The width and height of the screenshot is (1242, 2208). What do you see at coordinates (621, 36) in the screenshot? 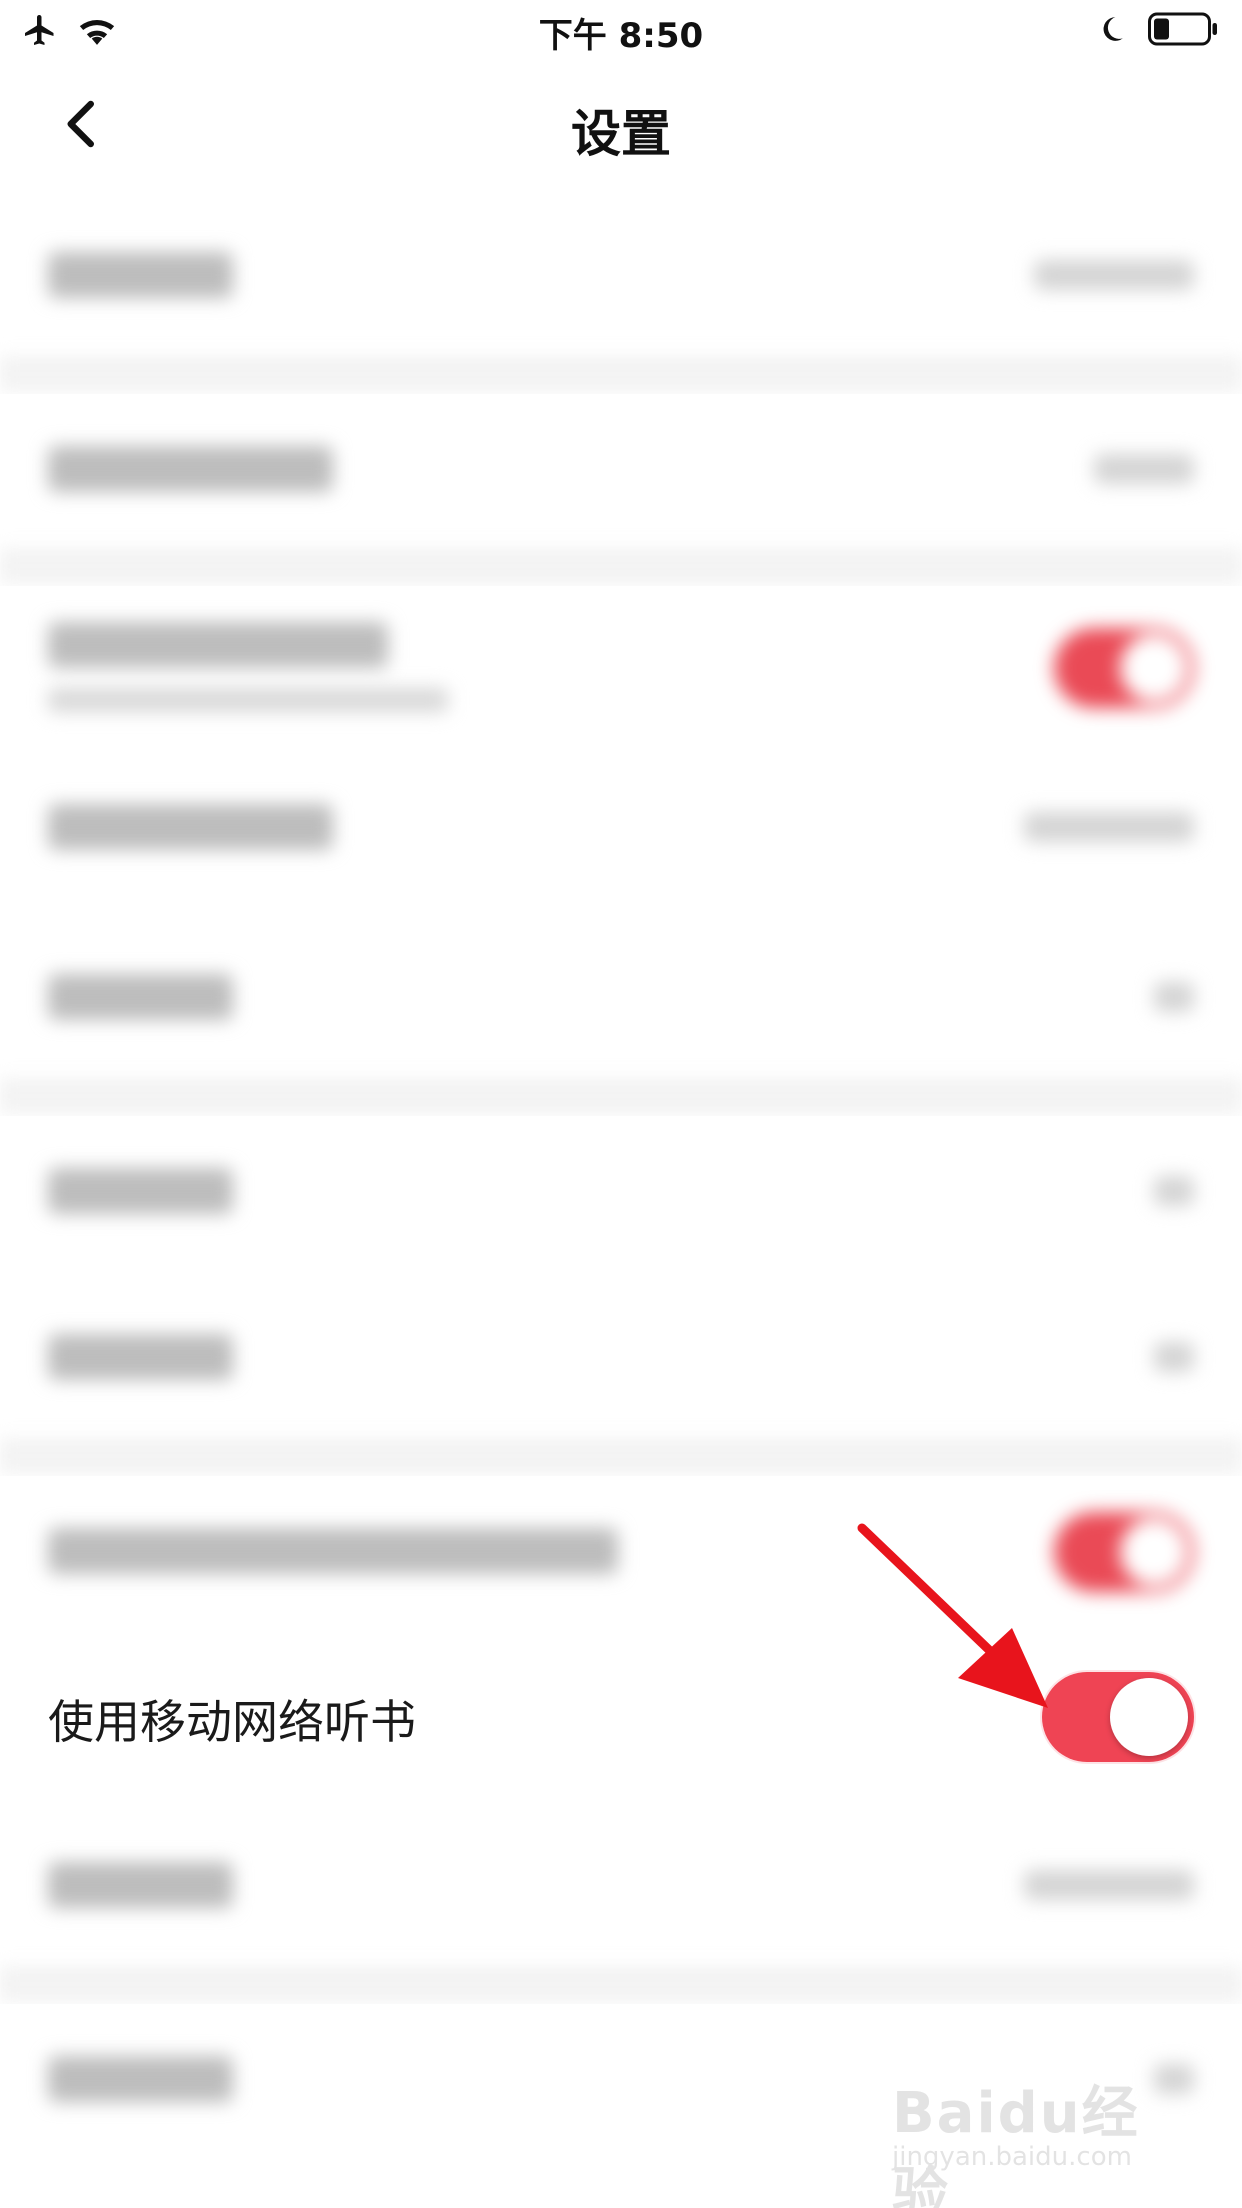
I see `status-time: 下午 8:50` at bounding box center [621, 36].